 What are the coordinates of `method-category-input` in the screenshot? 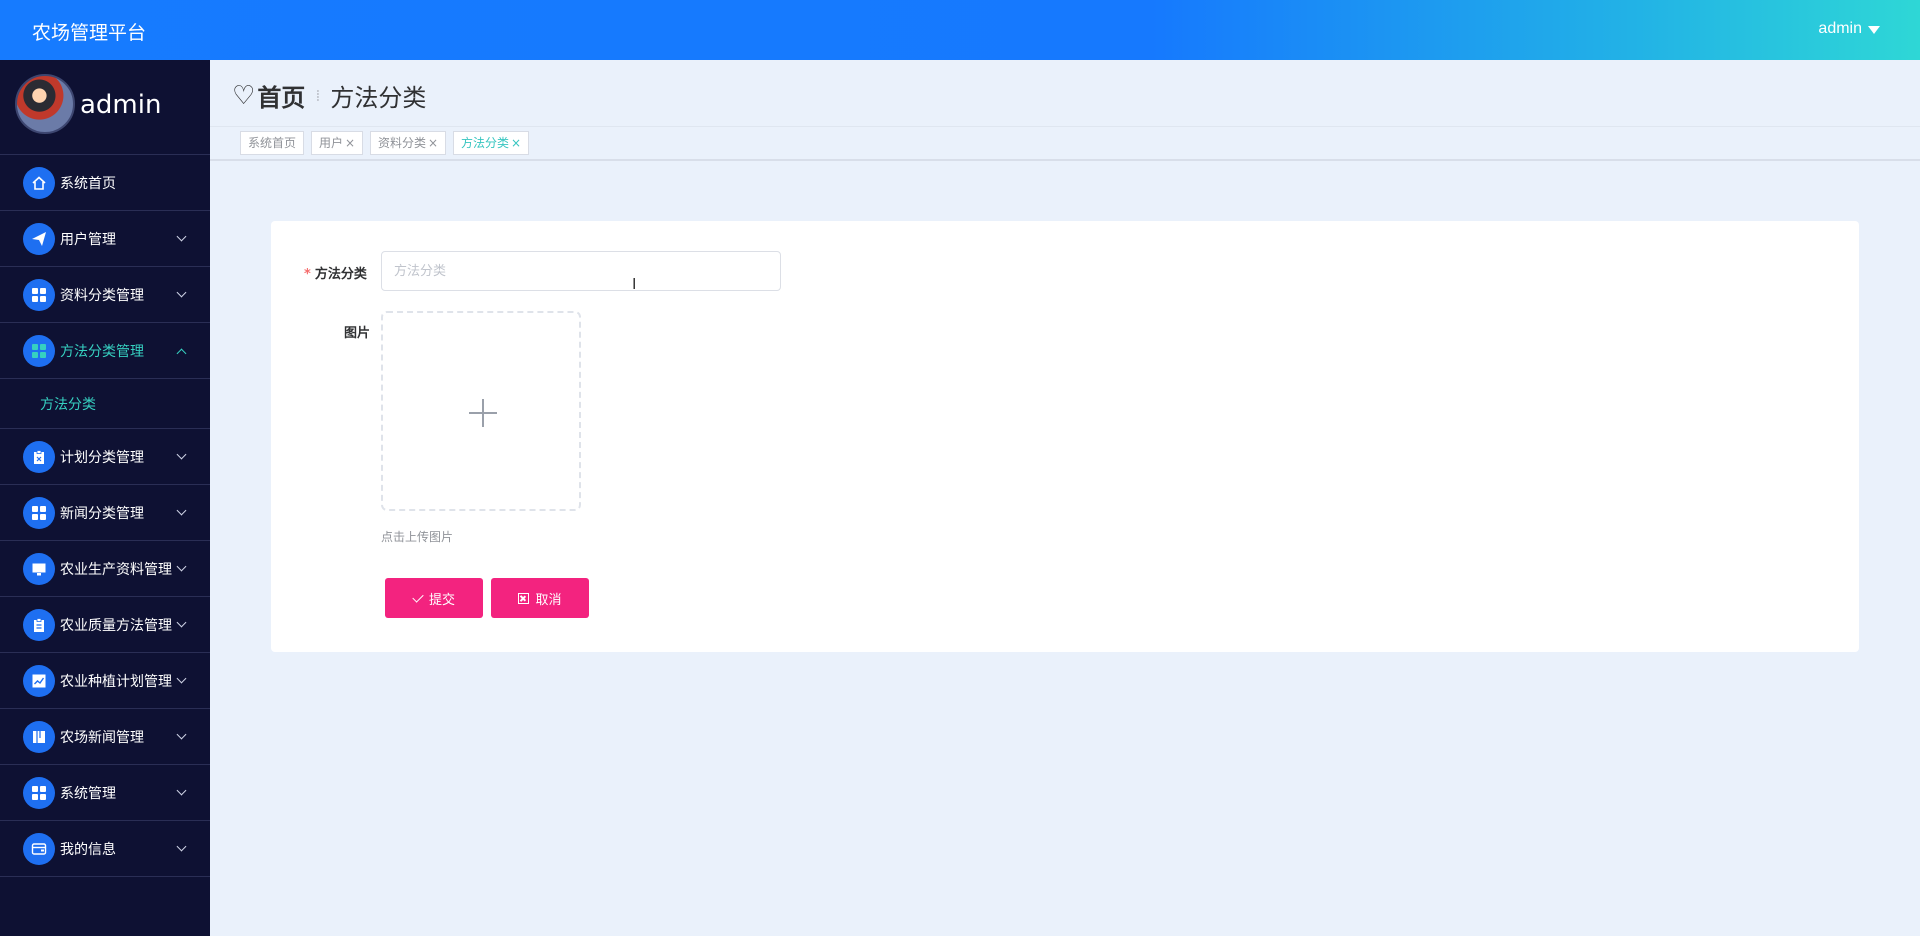 It's located at (581, 271).